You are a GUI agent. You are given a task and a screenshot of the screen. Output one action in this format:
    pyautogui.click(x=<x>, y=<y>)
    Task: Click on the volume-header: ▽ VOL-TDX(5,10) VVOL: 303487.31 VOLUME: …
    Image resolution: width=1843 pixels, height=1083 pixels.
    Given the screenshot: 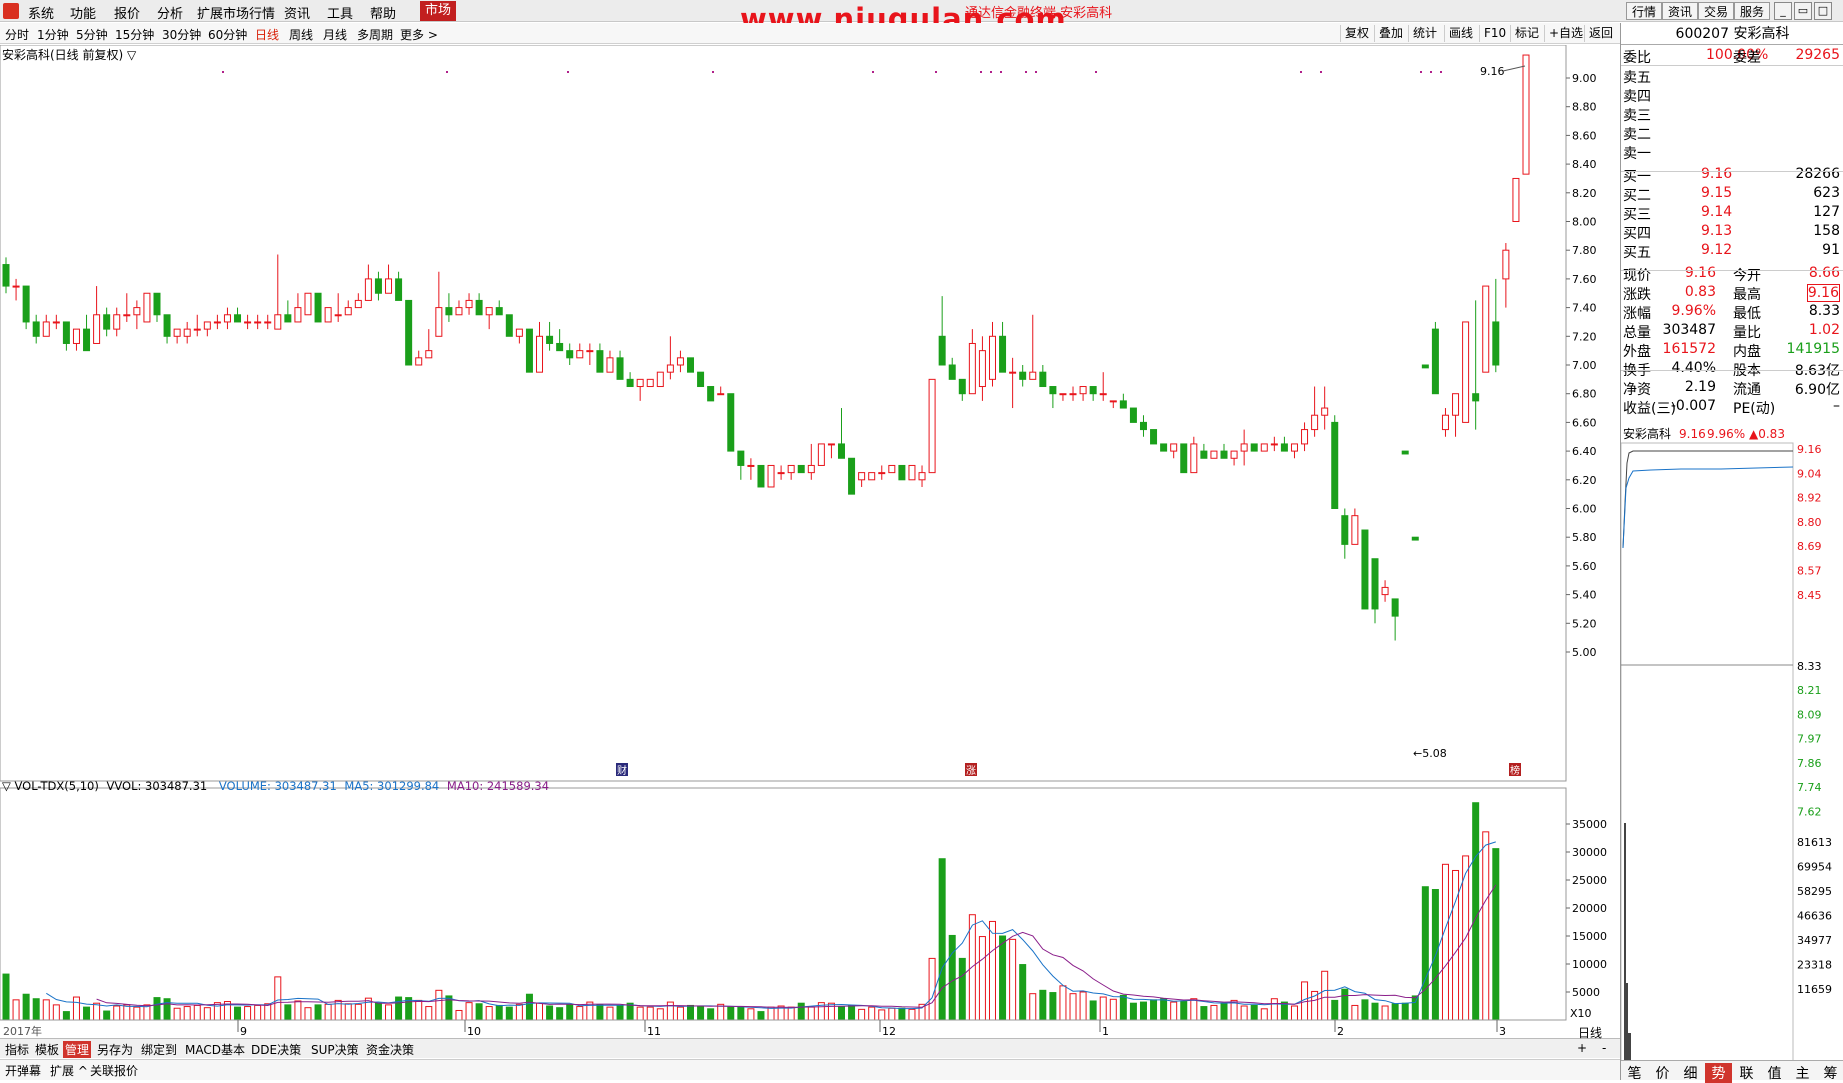 What is the action you would take?
    pyautogui.click(x=275, y=786)
    